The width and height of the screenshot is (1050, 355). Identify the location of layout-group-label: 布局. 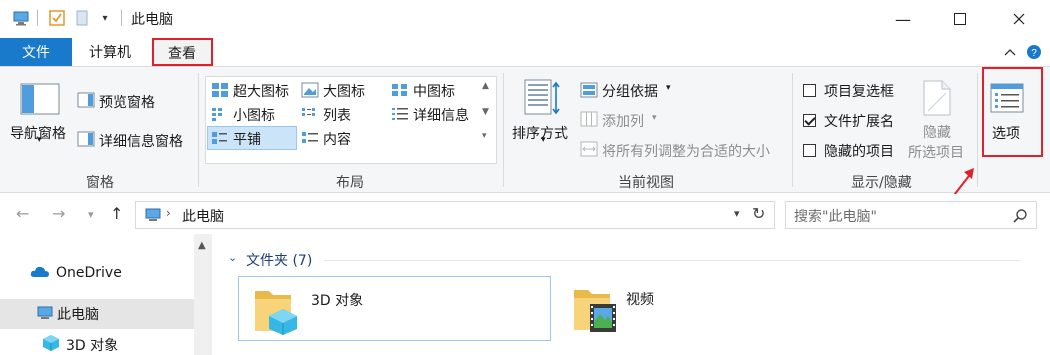
(350, 183).